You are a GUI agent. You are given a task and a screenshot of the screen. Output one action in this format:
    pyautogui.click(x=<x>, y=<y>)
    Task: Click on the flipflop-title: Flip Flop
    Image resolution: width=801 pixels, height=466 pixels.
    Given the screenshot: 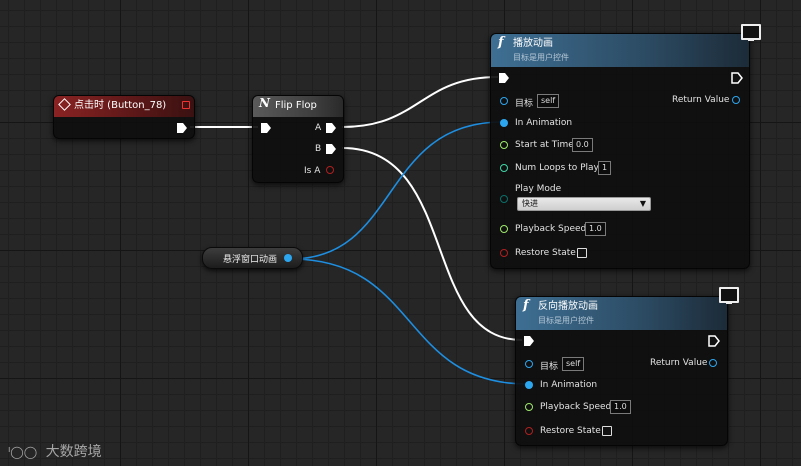 What is the action you would take?
    pyautogui.click(x=296, y=105)
    